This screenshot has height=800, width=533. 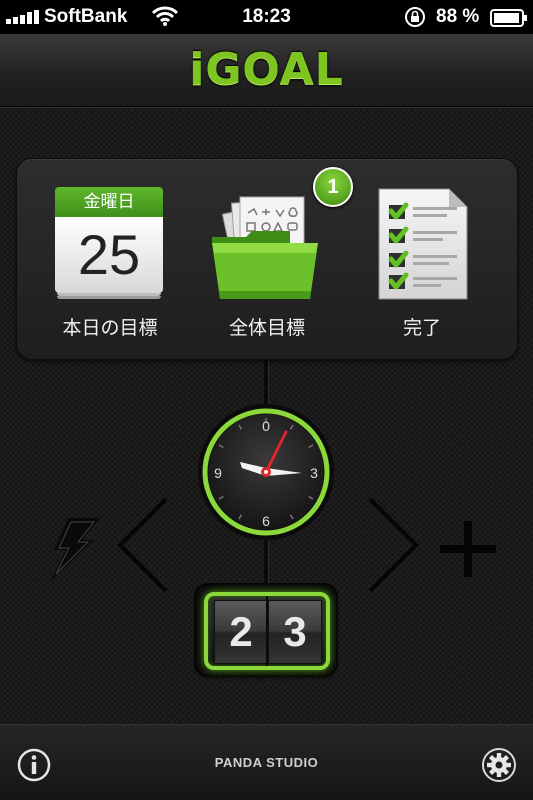 What do you see at coordinates (110, 328) in the screenshot?
I see `today-goals-label: 本日の目標` at bounding box center [110, 328].